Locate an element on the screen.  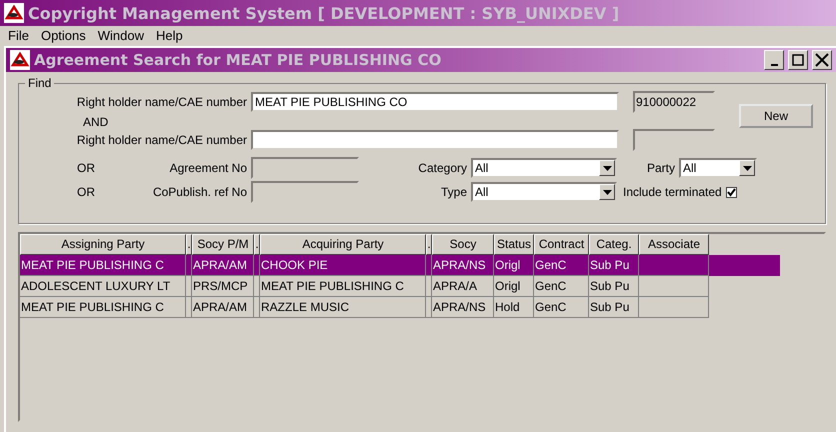
column-header: Categ. is located at coordinates (614, 244).